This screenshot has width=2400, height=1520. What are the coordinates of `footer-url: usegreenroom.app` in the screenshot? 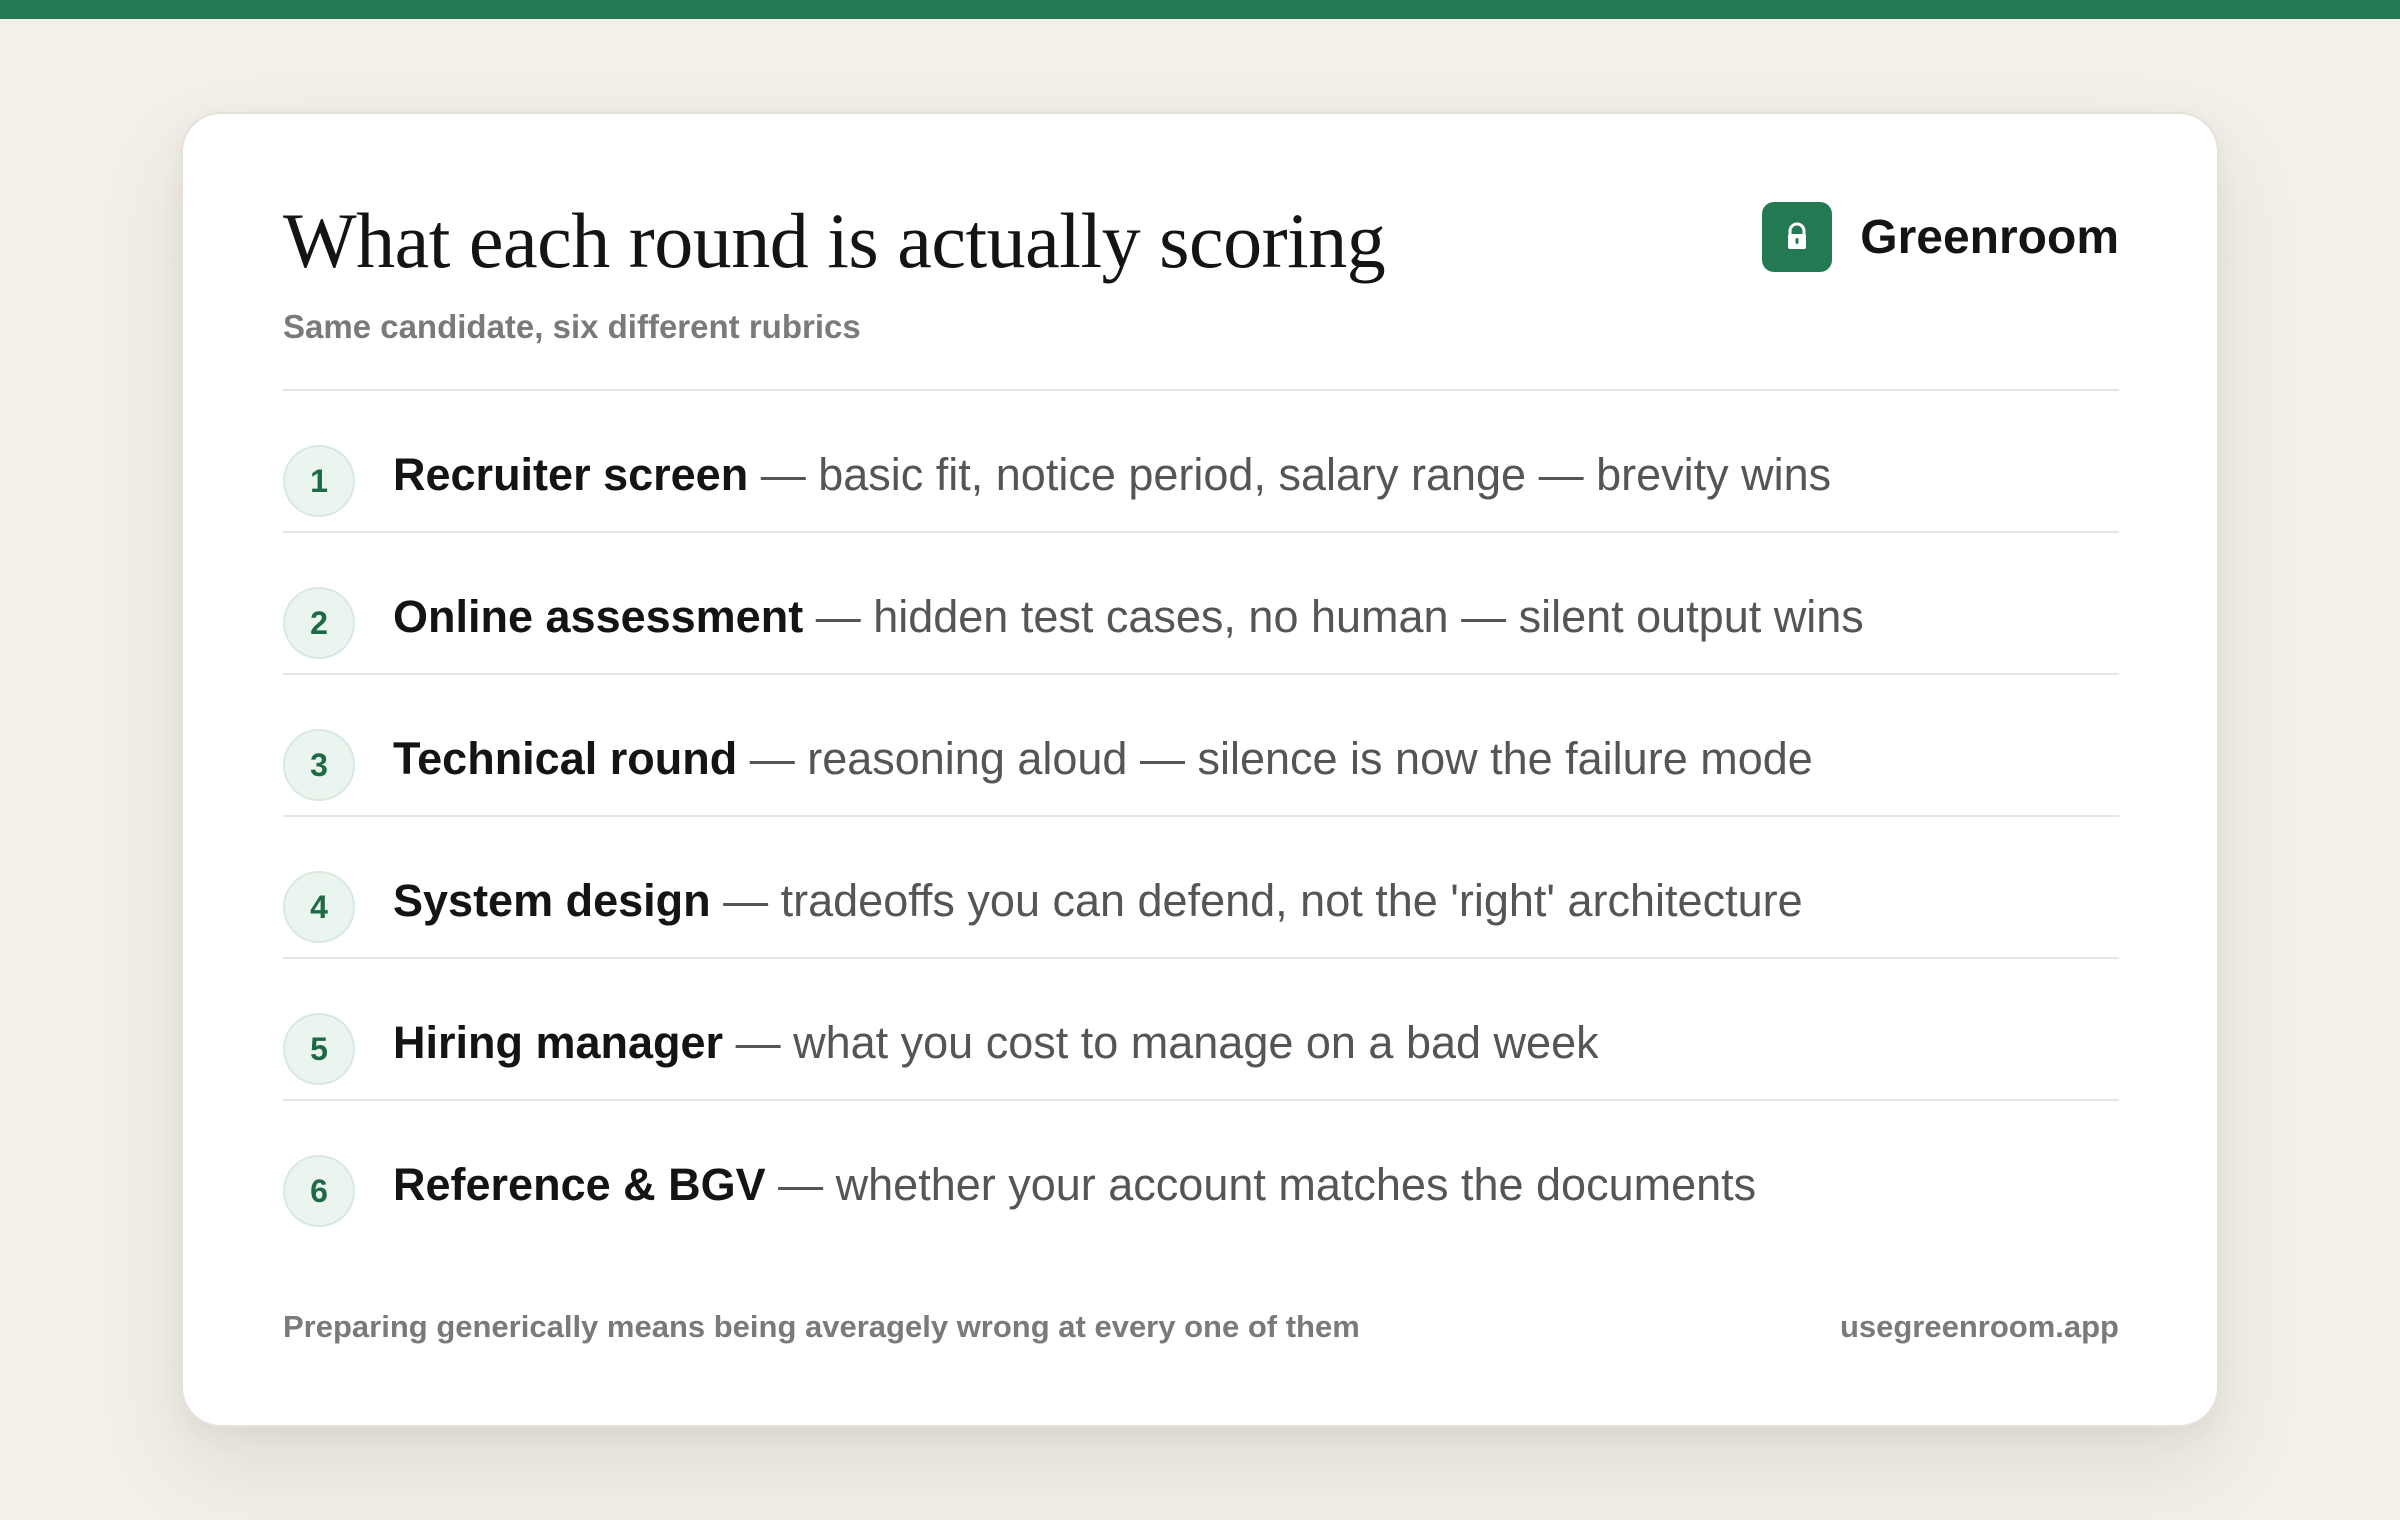 It's located at (1979, 1326).